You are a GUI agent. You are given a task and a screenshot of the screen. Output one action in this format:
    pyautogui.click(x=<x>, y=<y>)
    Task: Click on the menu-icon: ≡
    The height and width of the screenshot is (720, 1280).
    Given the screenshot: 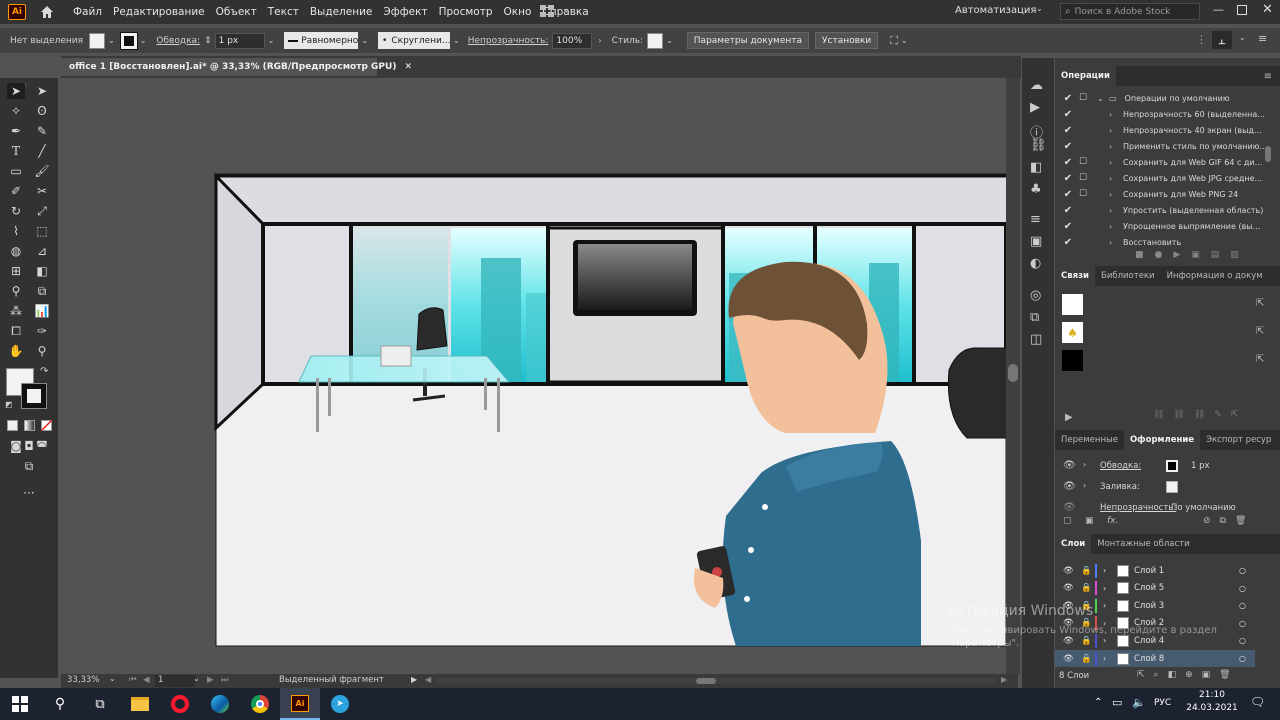 What is the action you would take?
    pyautogui.click(x=1262, y=38)
    